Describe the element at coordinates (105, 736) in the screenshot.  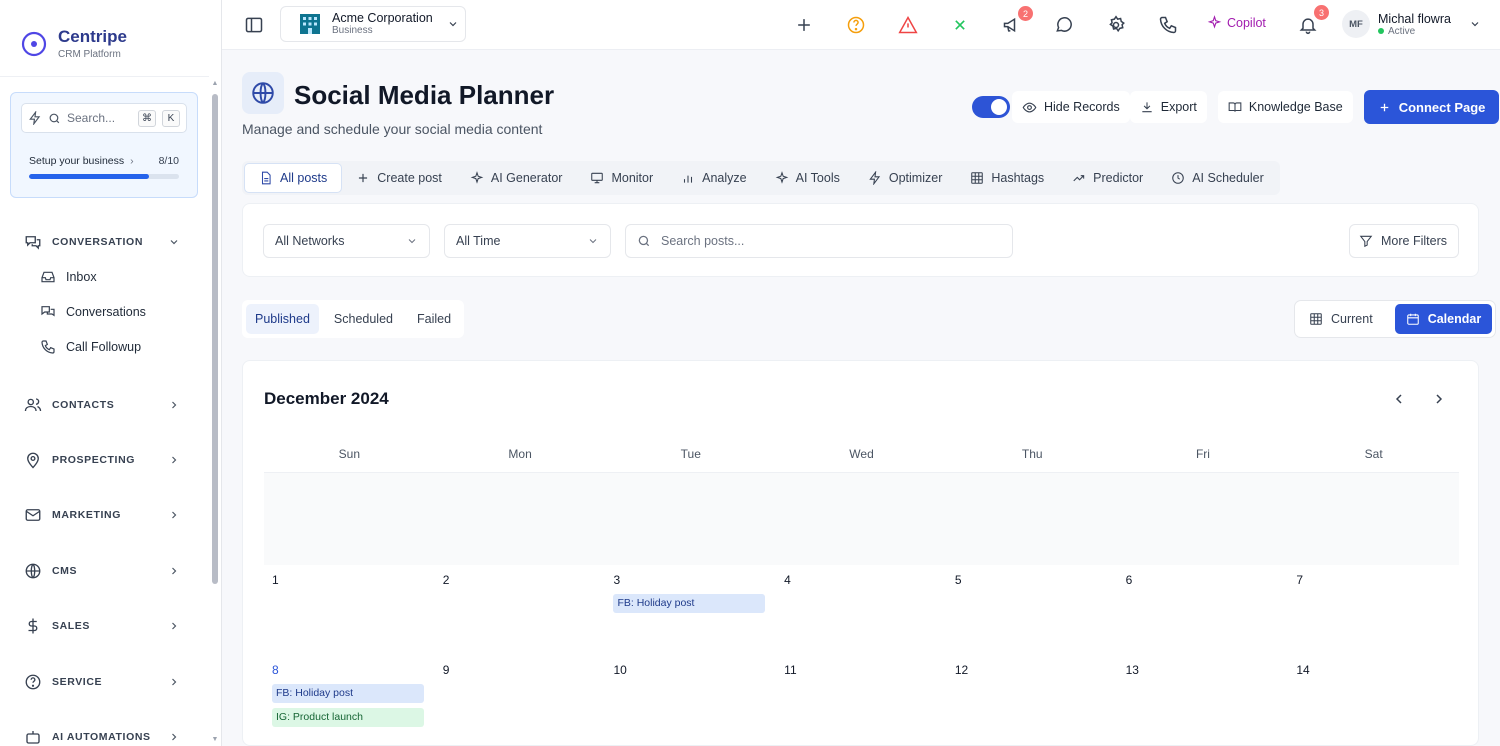
I see `nav-section-ai-automations: AI AUTOMATIONS` at that location.